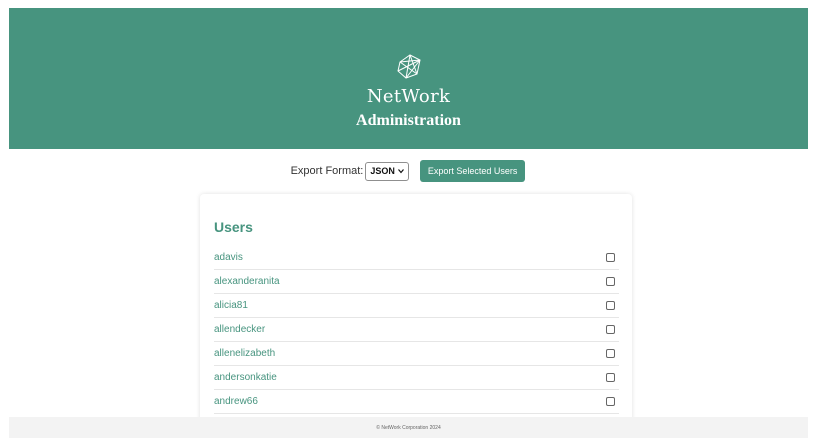  What do you see at coordinates (245, 377) in the screenshot?
I see `user-name: andersonkatie` at bounding box center [245, 377].